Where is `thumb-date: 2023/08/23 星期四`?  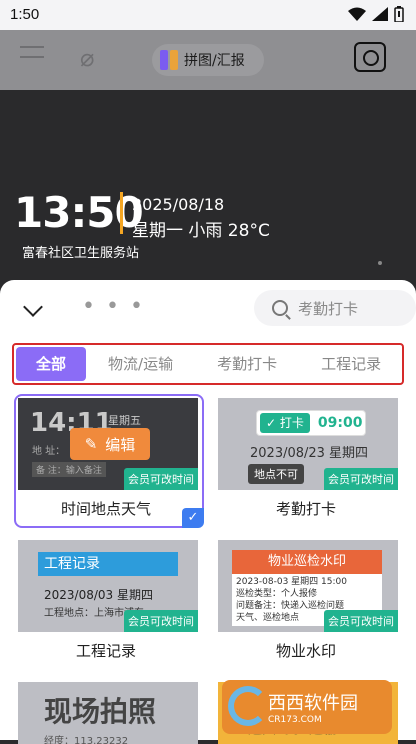 thumb-date: 2023/08/23 星期四 is located at coordinates (309, 453).